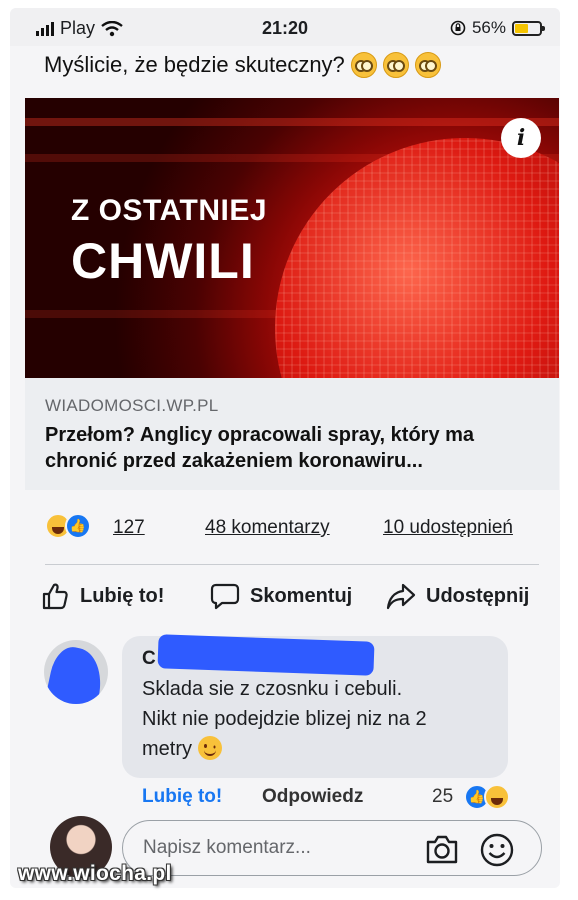 The image size is (578, 900). Describe the element at coordinates (209, 748) in the screenshot. I see `winking-face-icon` at that location.